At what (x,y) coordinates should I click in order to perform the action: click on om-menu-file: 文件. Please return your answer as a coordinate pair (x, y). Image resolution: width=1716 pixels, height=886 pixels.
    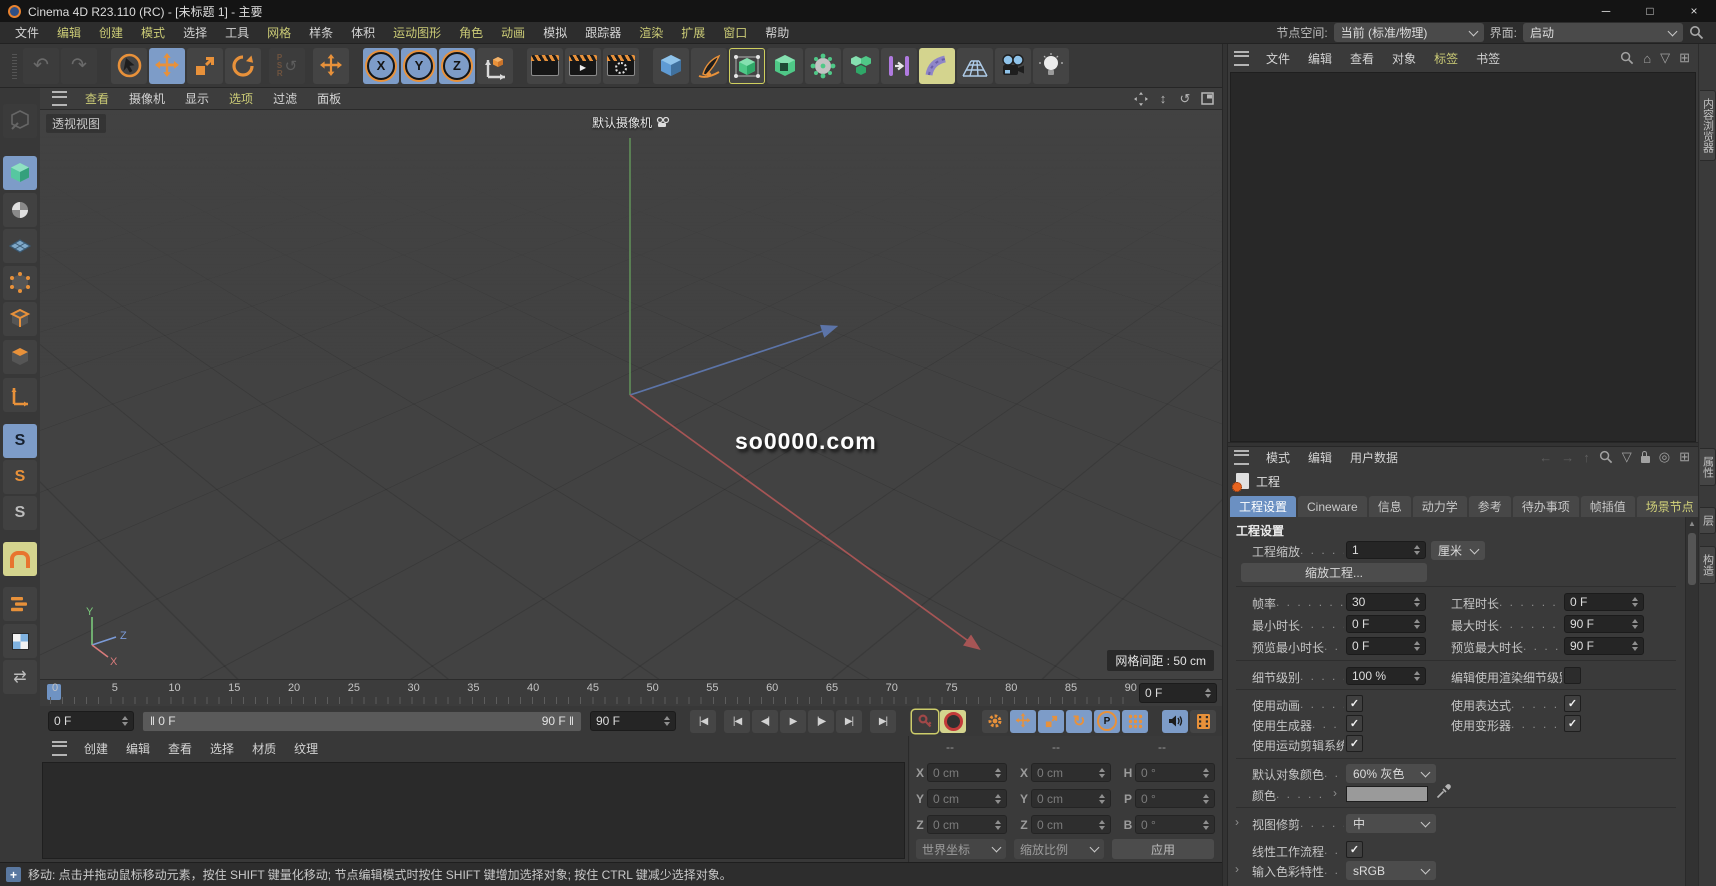
    Looking at the image, I should click on (1278, 58).